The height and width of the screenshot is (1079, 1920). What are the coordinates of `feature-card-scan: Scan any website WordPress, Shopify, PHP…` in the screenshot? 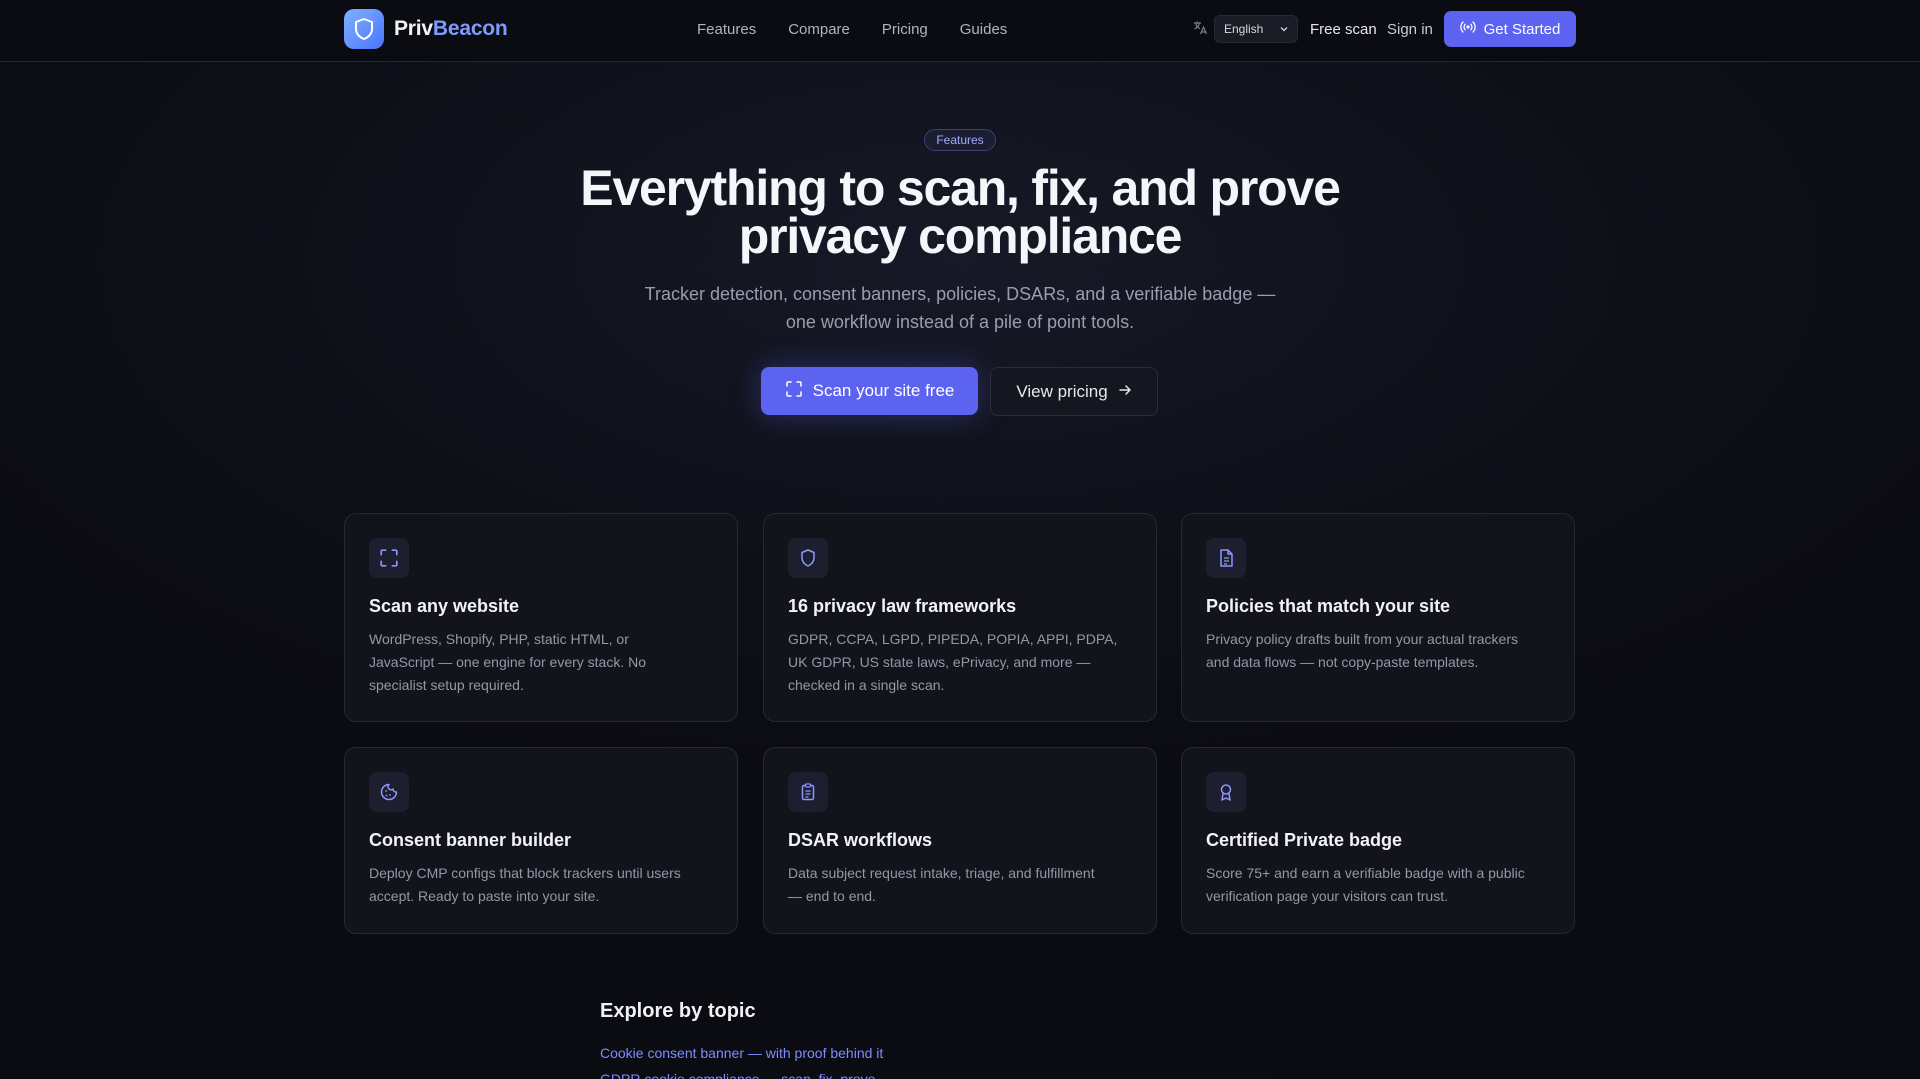 It's located at (541, 617).